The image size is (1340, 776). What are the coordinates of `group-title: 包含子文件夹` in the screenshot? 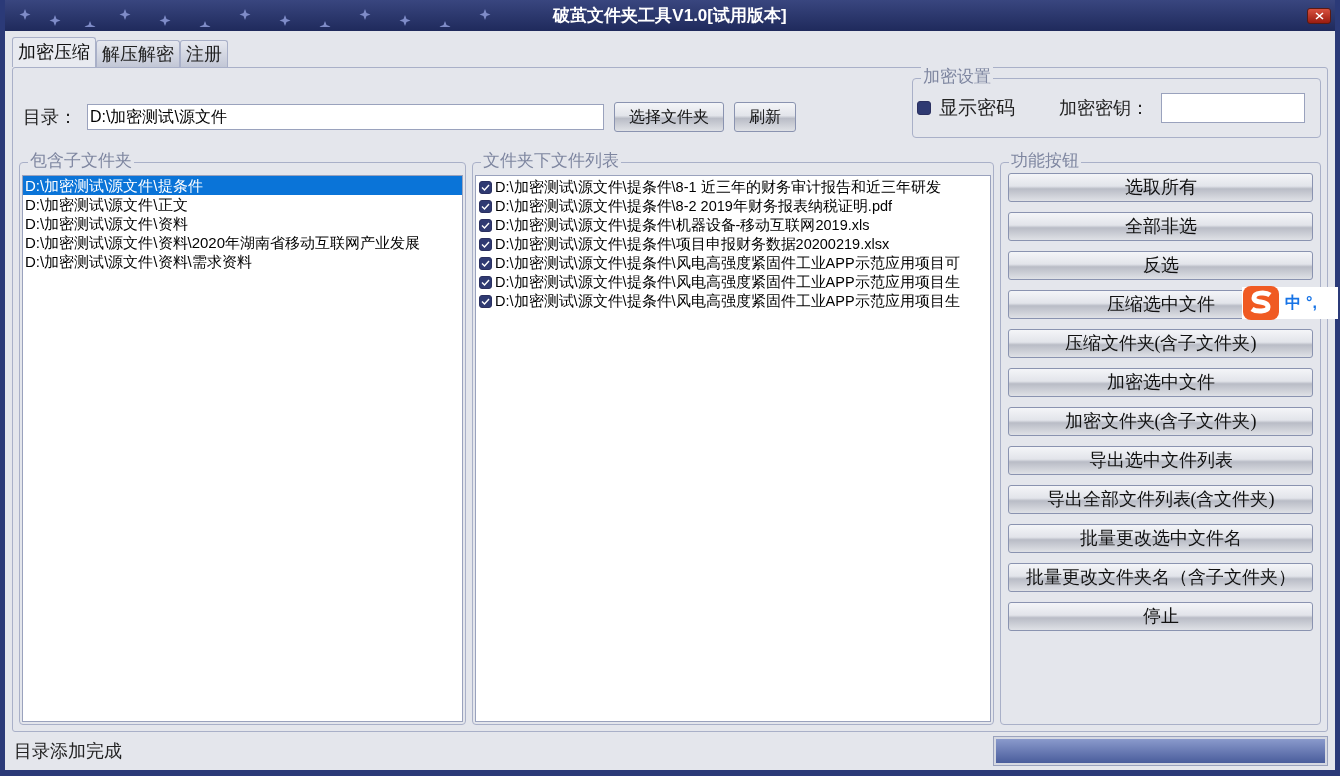 It's located at (81, 161).